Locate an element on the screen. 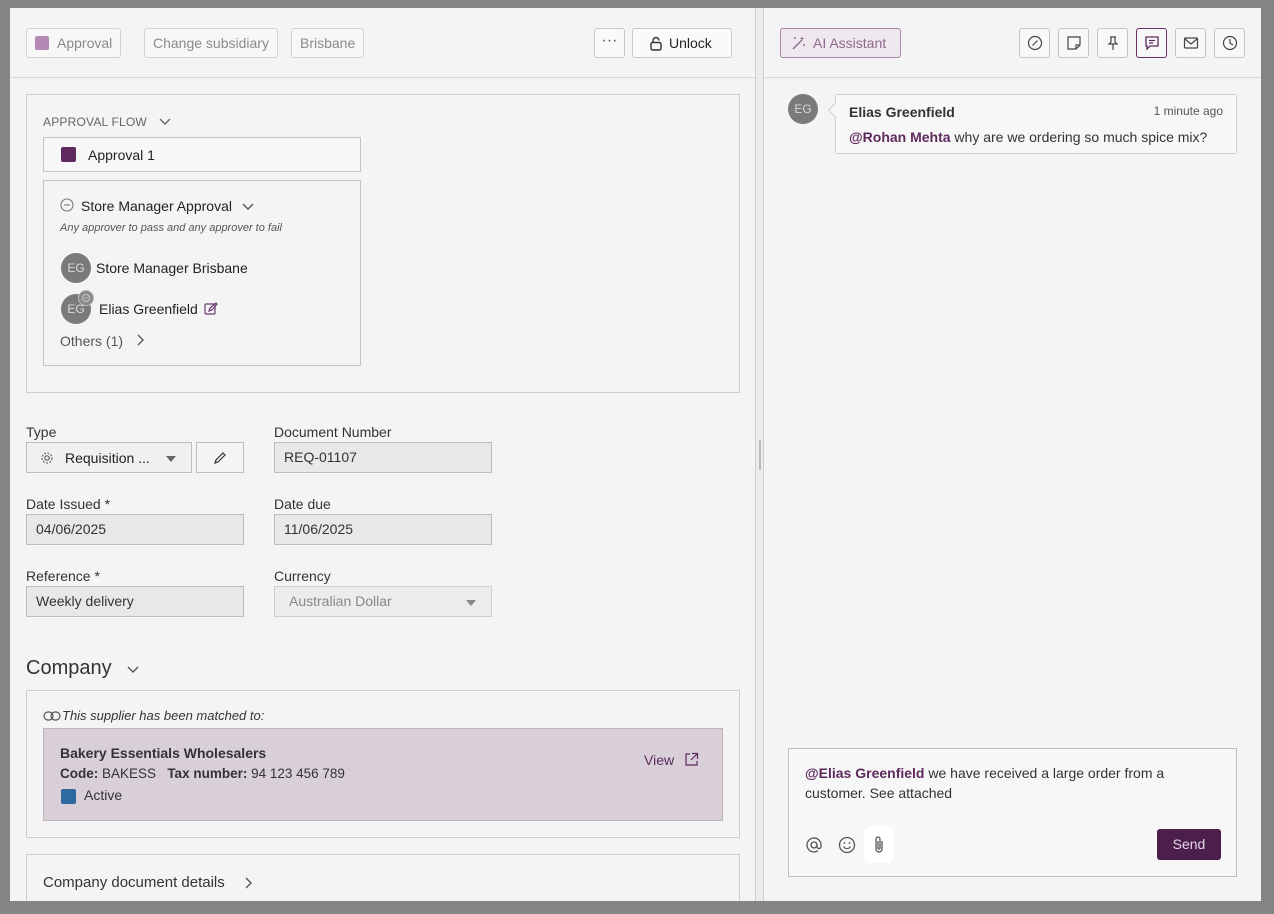 The height and width of the screenshot is (914, 1274). company-heading: Company is located at coordinates (82, 668).